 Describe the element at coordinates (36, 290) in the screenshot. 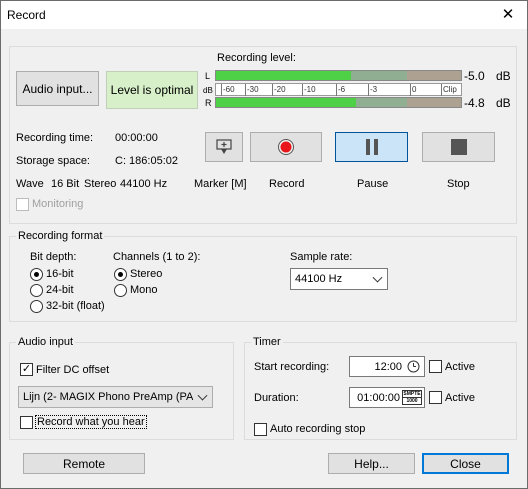

I see `bit-depth-24-radio` at that location.